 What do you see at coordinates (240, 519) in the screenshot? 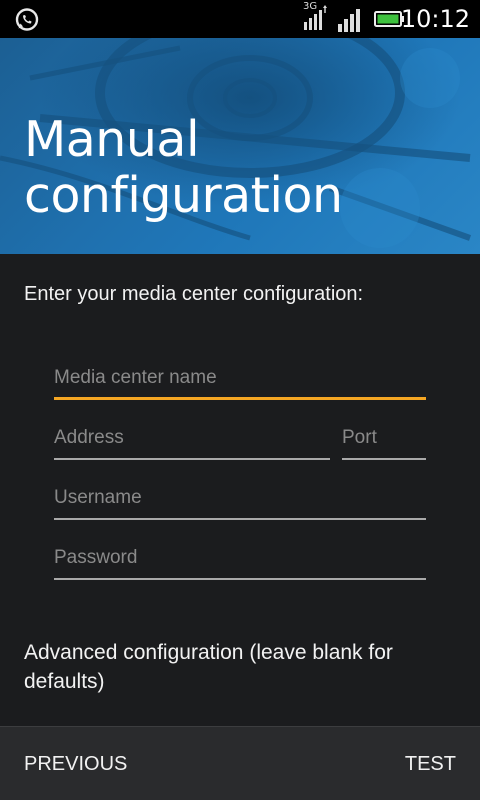
I see `username-underline` at bounding box center [240, 519].